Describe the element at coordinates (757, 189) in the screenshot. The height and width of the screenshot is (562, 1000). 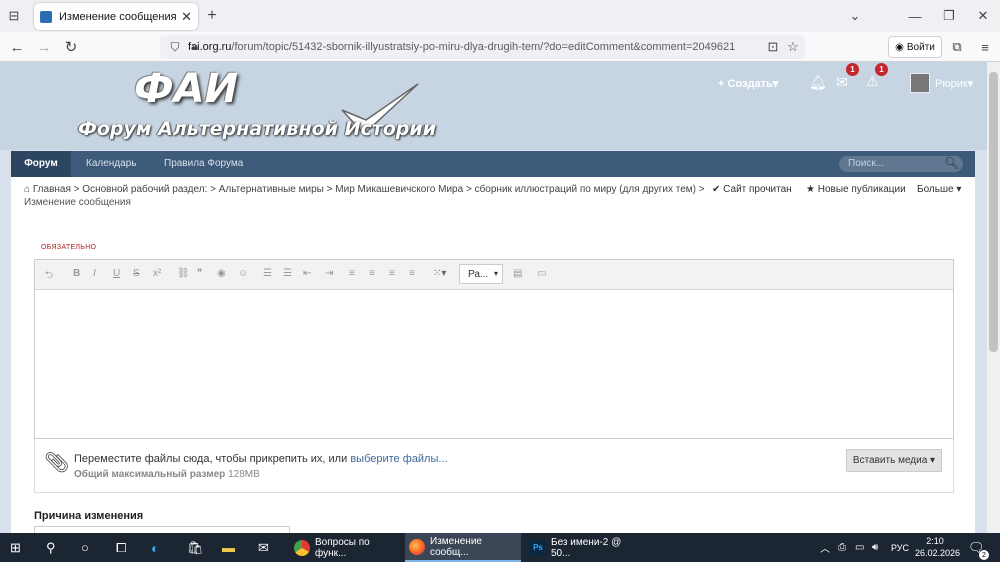
I see `mark-read-label: Сайт прочитан` at that location.